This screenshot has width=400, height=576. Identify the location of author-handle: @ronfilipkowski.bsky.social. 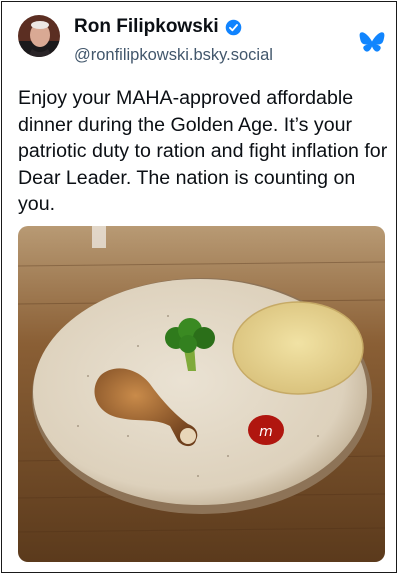
(173, 55).